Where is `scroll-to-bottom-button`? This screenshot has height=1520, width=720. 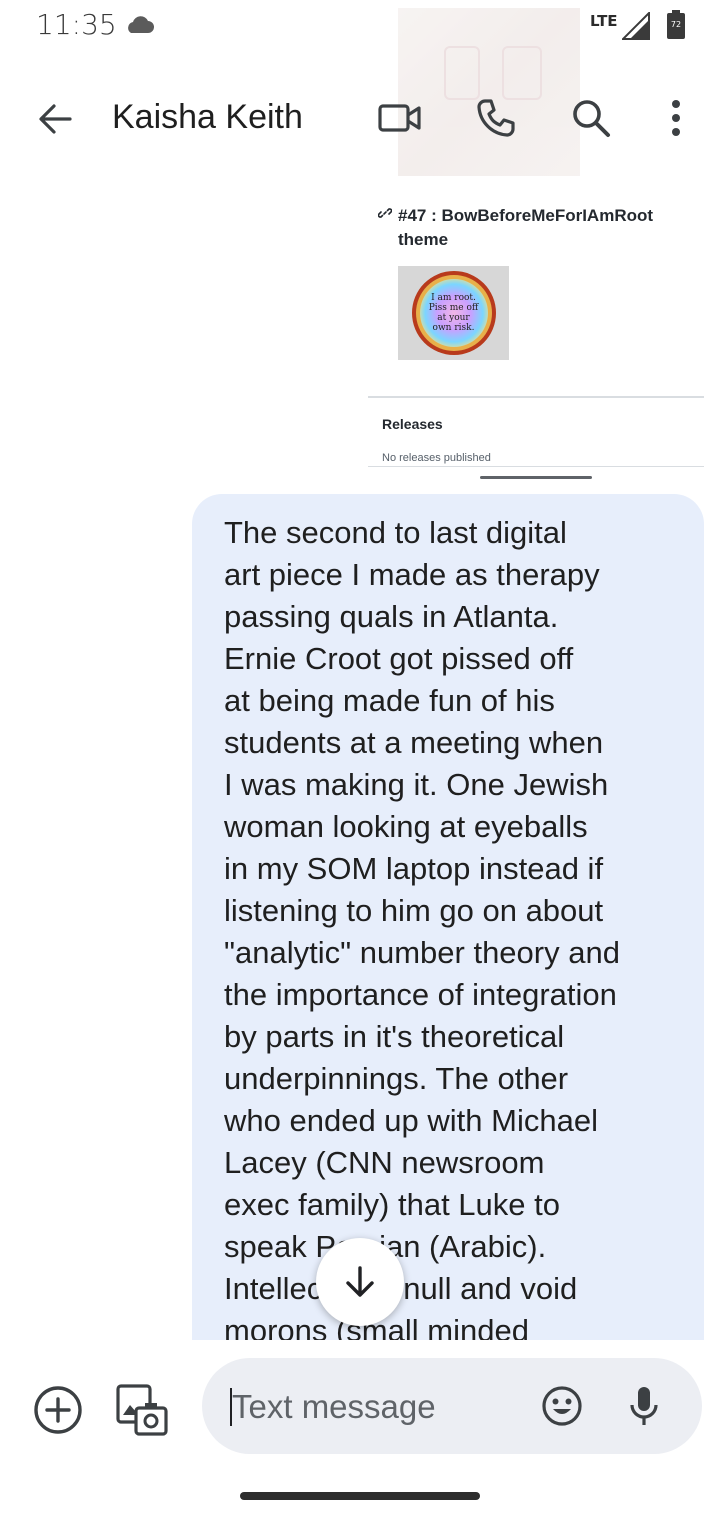 scroll-to-bottom-button is located at coordinates (360, 1282).